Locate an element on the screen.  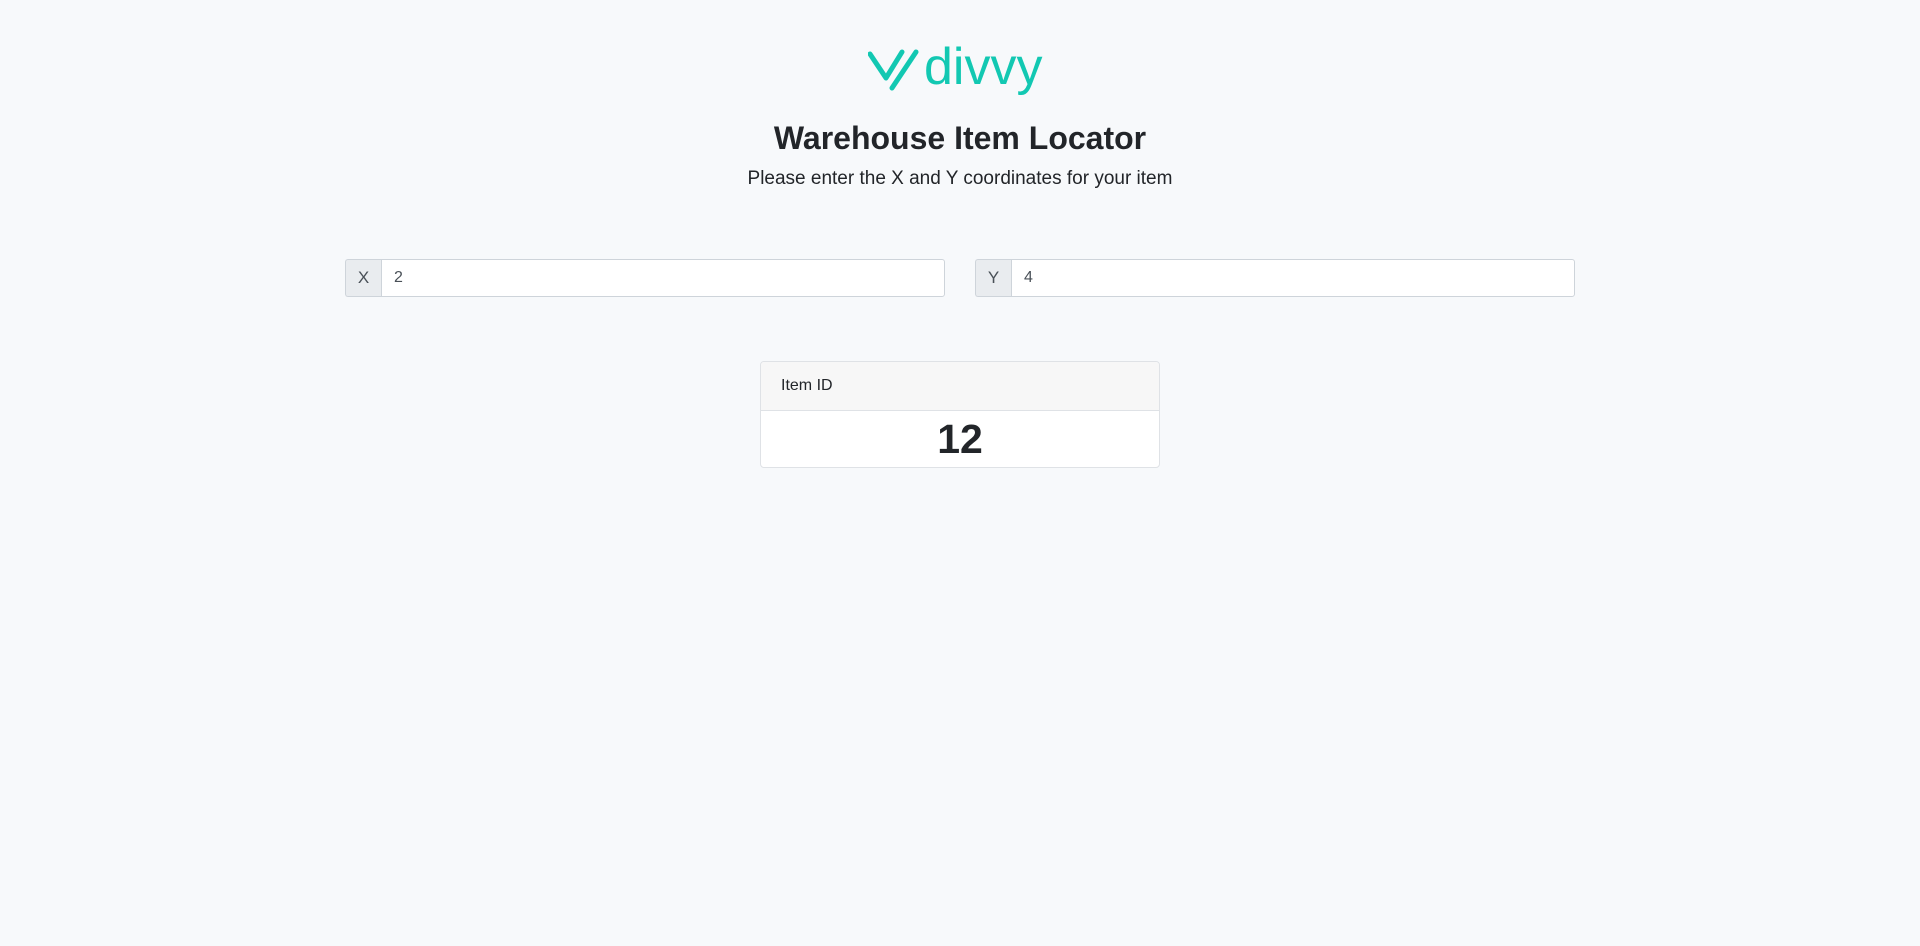
x-label: X is located at coordinates (363, 278).